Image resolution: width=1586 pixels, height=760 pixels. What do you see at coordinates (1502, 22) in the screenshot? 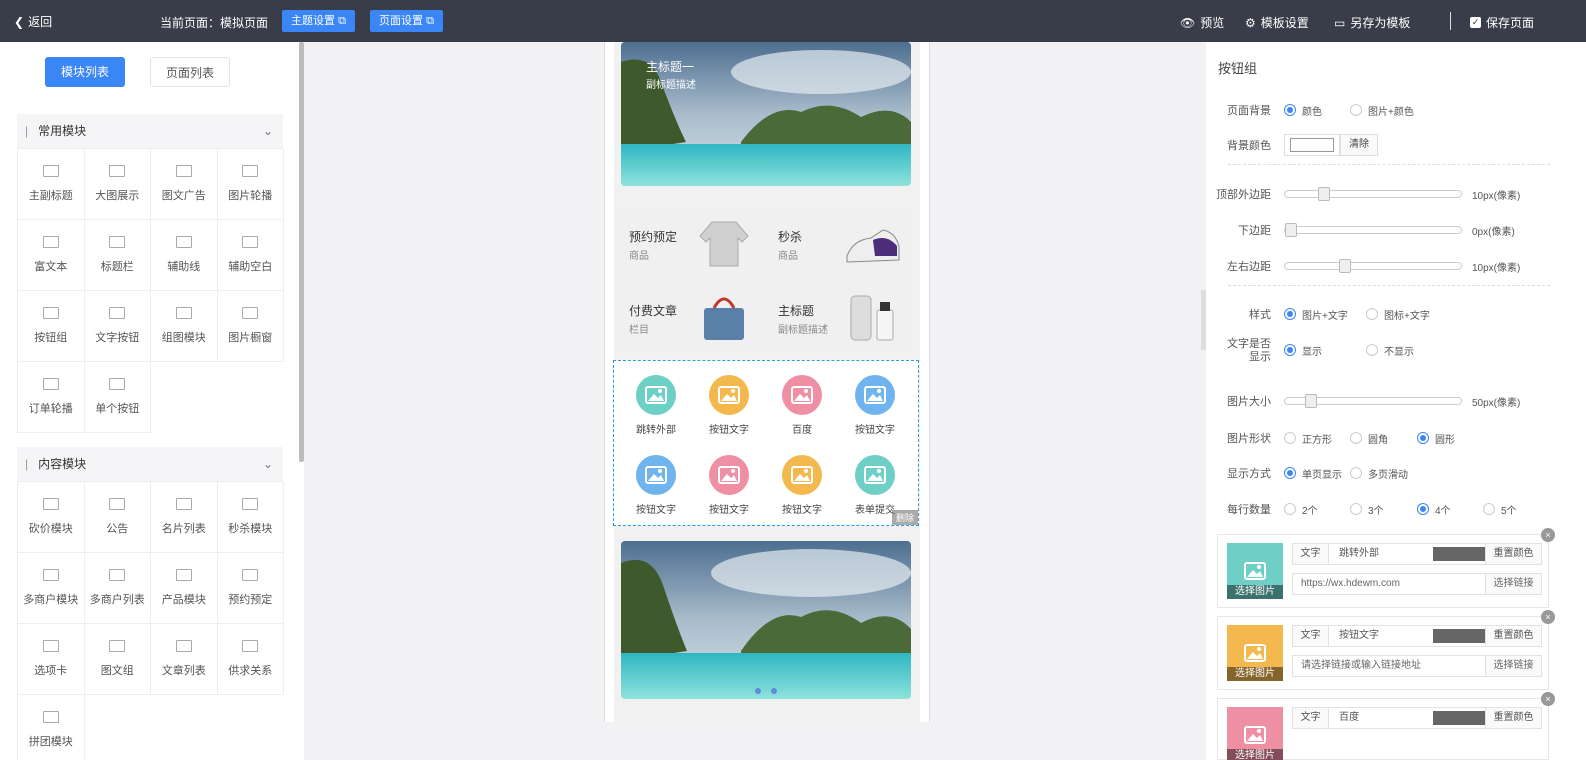
I see `save-page-button: ✓ 保存页面` at bounding box center [1502, 22].